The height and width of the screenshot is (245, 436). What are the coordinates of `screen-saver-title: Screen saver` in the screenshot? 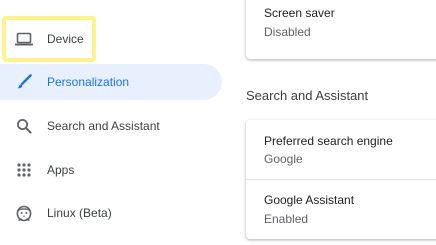 It's located at (299, 13).